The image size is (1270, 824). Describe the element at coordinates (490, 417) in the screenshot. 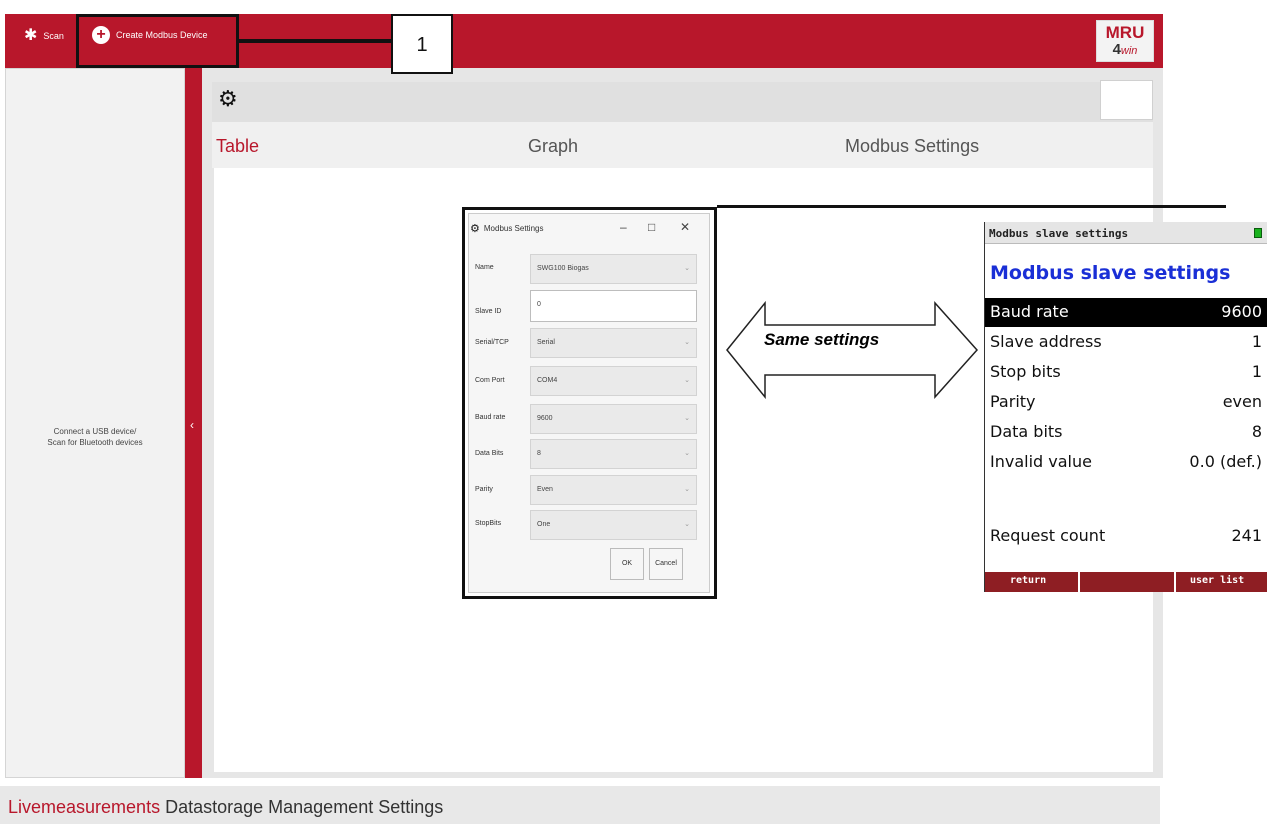

I see `baud-rate-label: Baud rate` at that location.